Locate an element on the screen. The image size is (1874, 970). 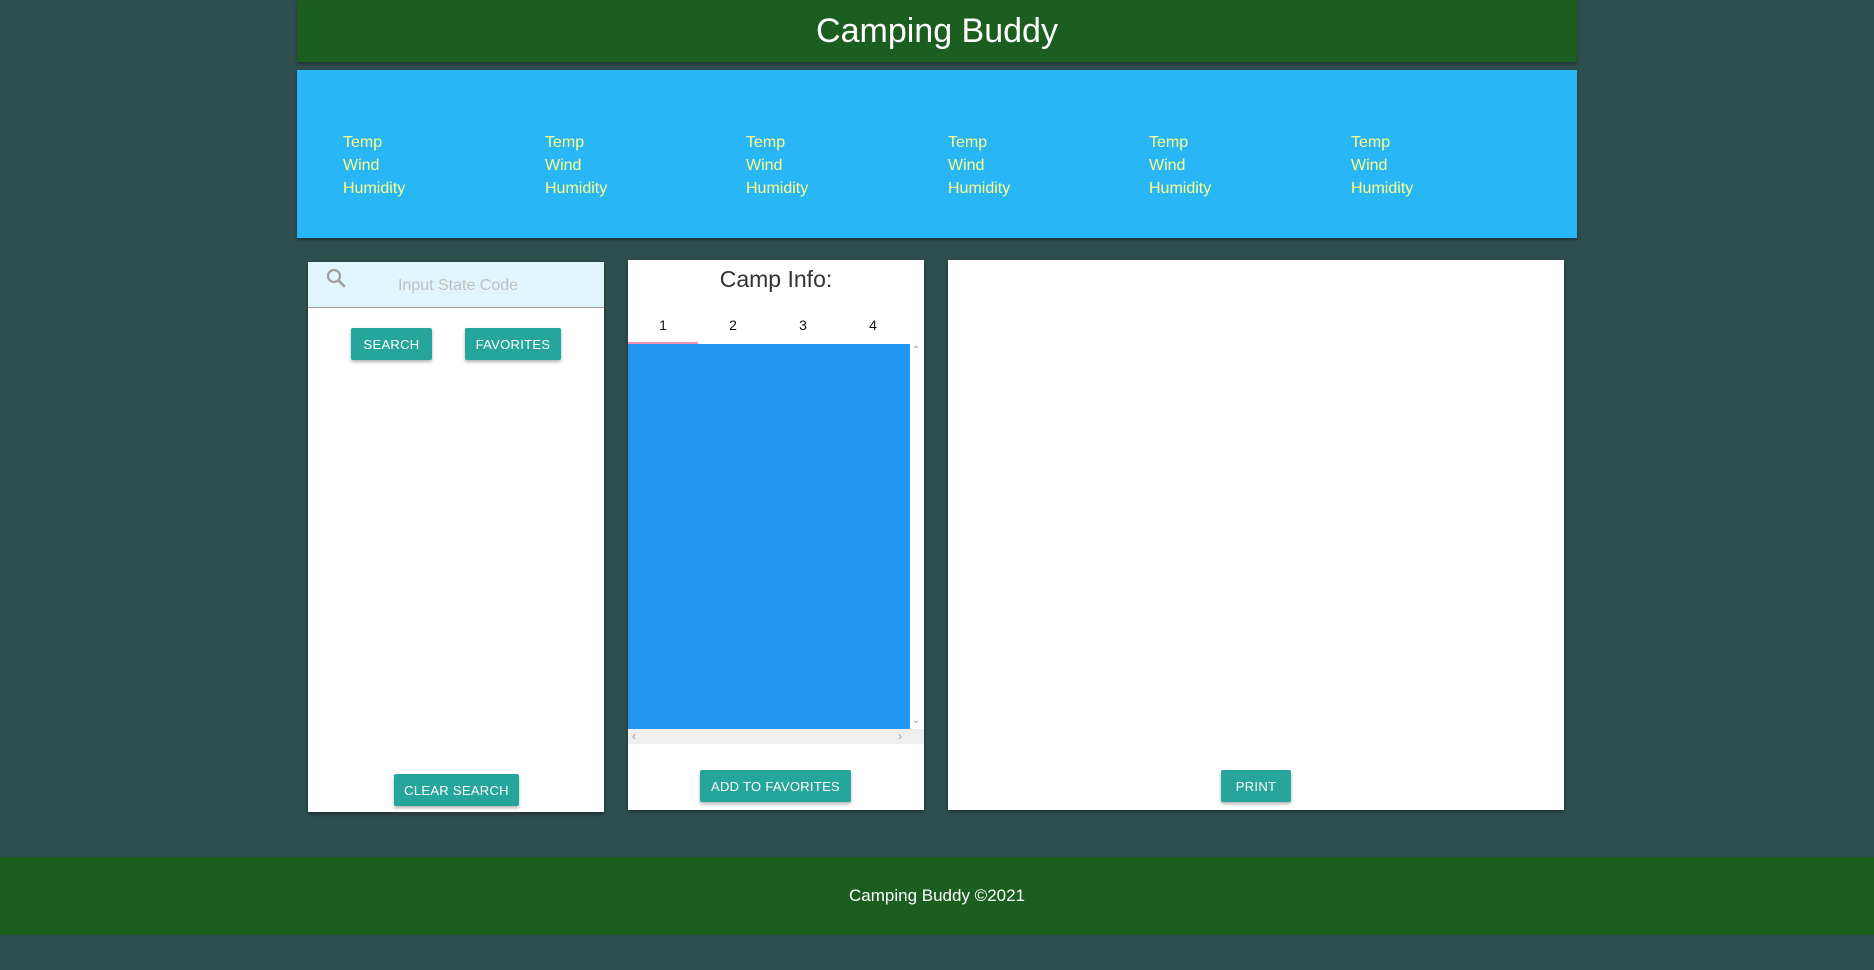
tab-4: 4 is located at coordinates (873, 325).